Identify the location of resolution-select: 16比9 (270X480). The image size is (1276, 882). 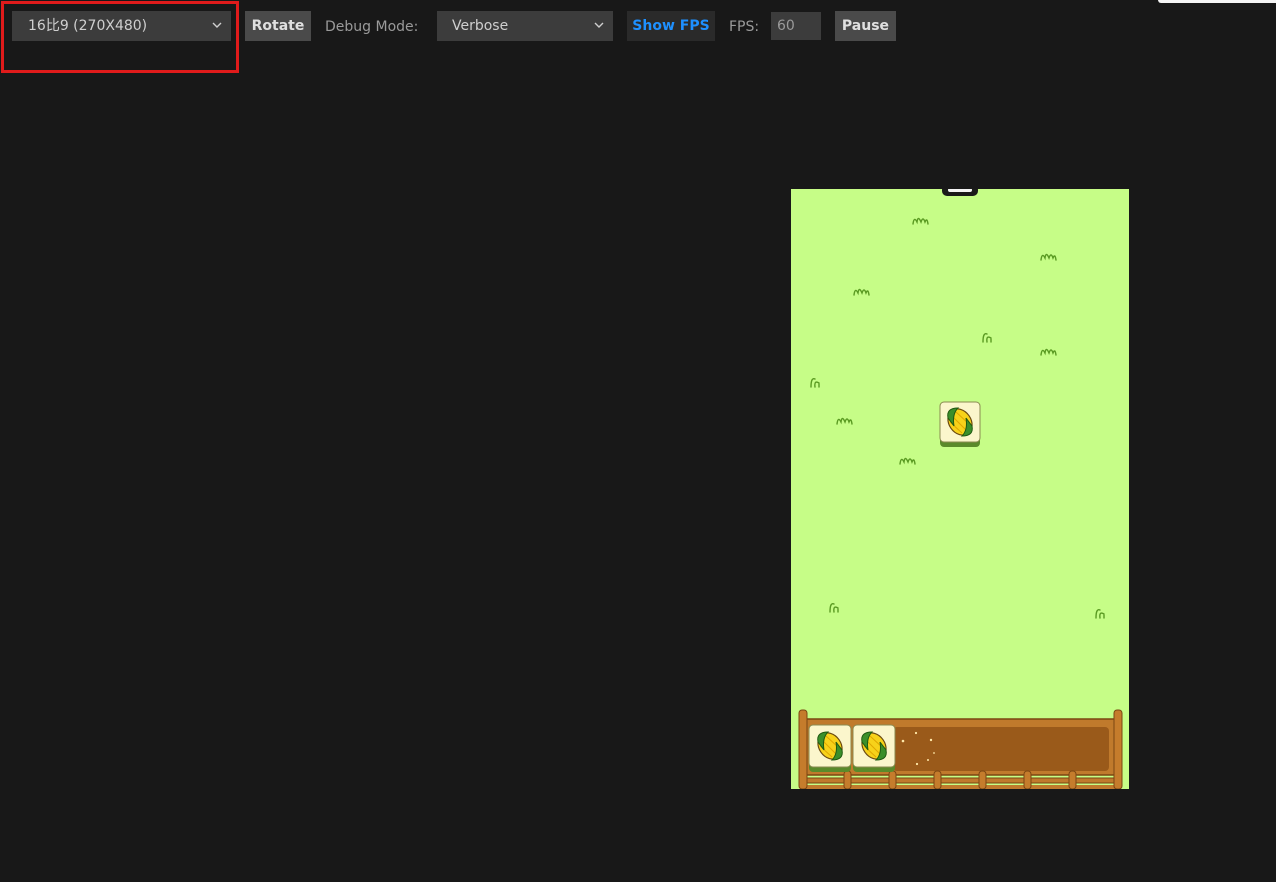
(121, 26).